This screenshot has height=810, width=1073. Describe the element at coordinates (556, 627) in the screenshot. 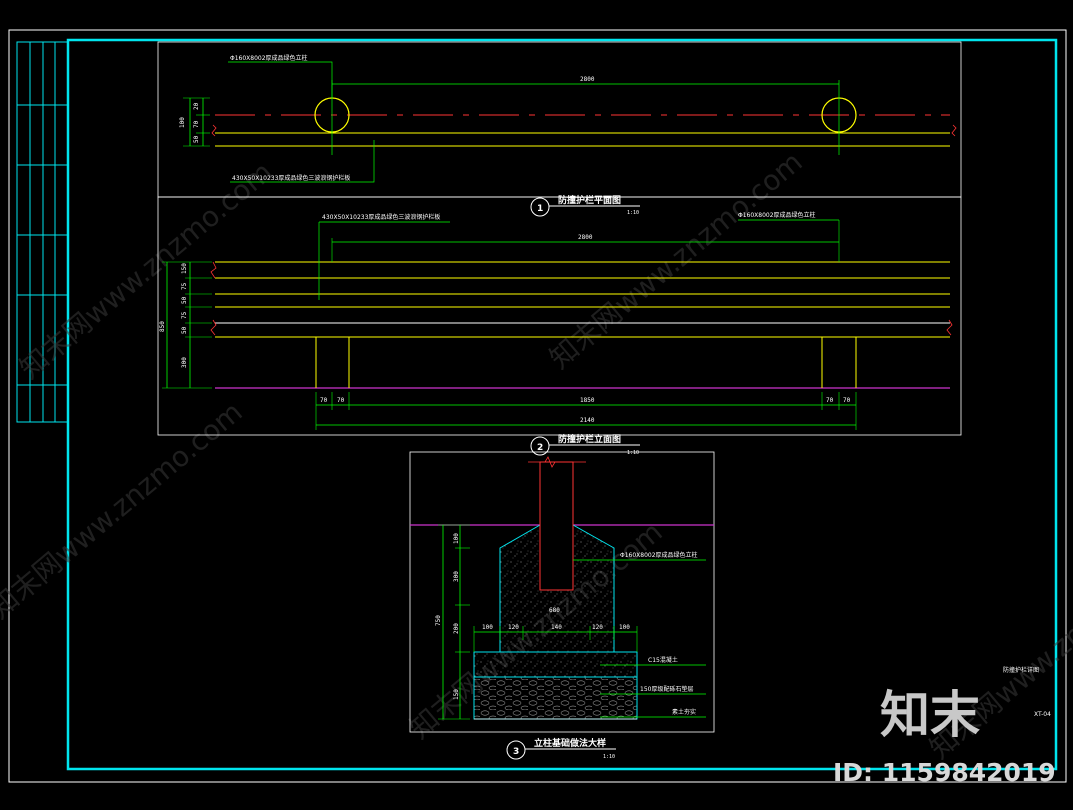

I see `footing-dim-segment: 140` at that location.